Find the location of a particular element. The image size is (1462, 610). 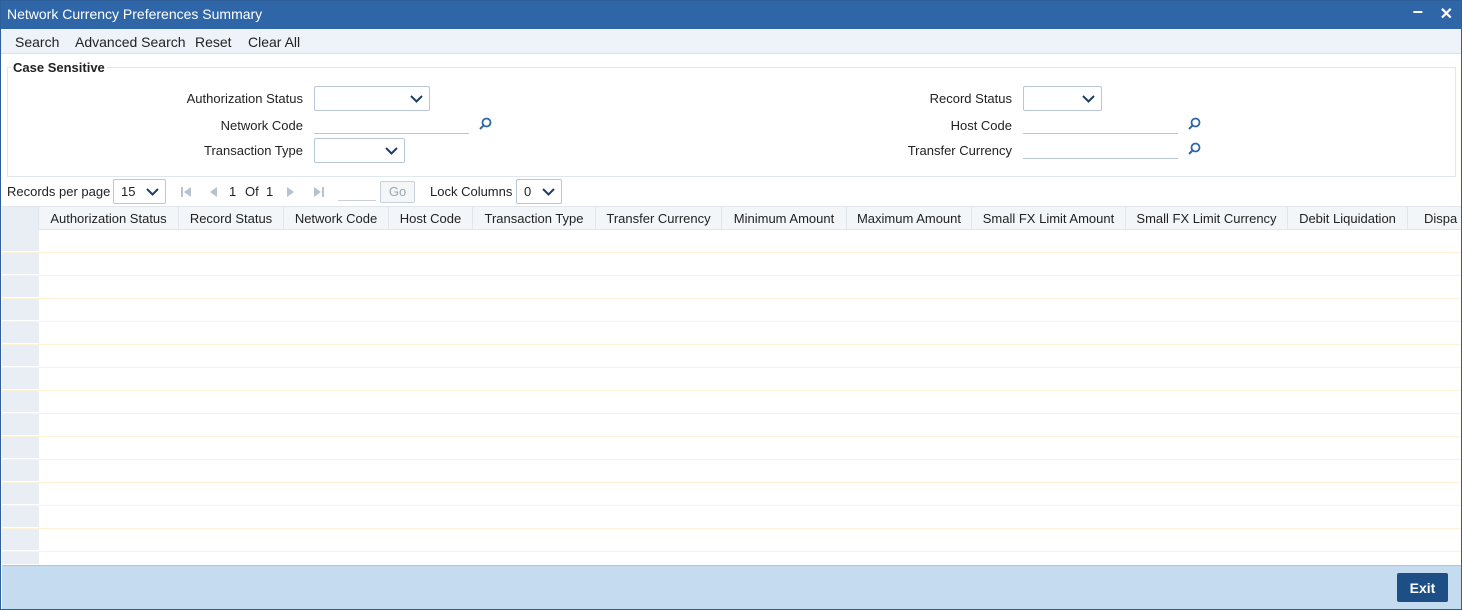

column-header: Minimum Amount is located at coordinates (784, 218).